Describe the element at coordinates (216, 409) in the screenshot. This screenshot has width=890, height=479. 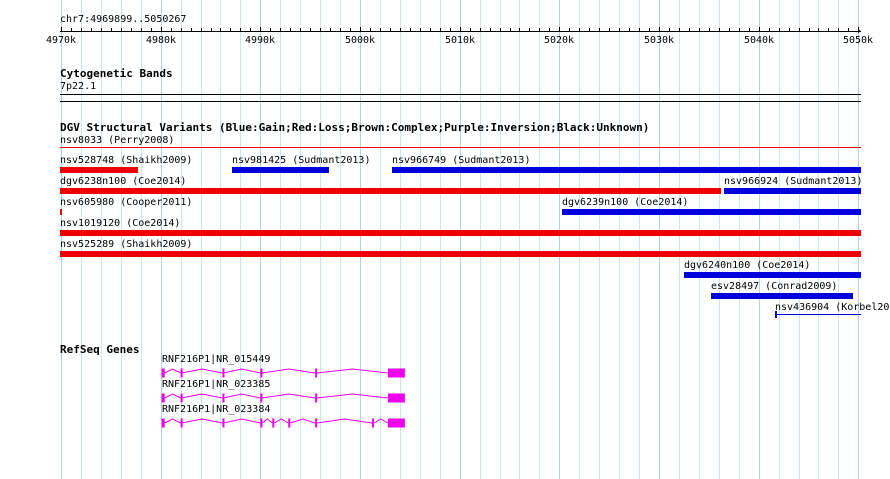
I see `gene-label: RNF216P1|NR_023384` at that location.